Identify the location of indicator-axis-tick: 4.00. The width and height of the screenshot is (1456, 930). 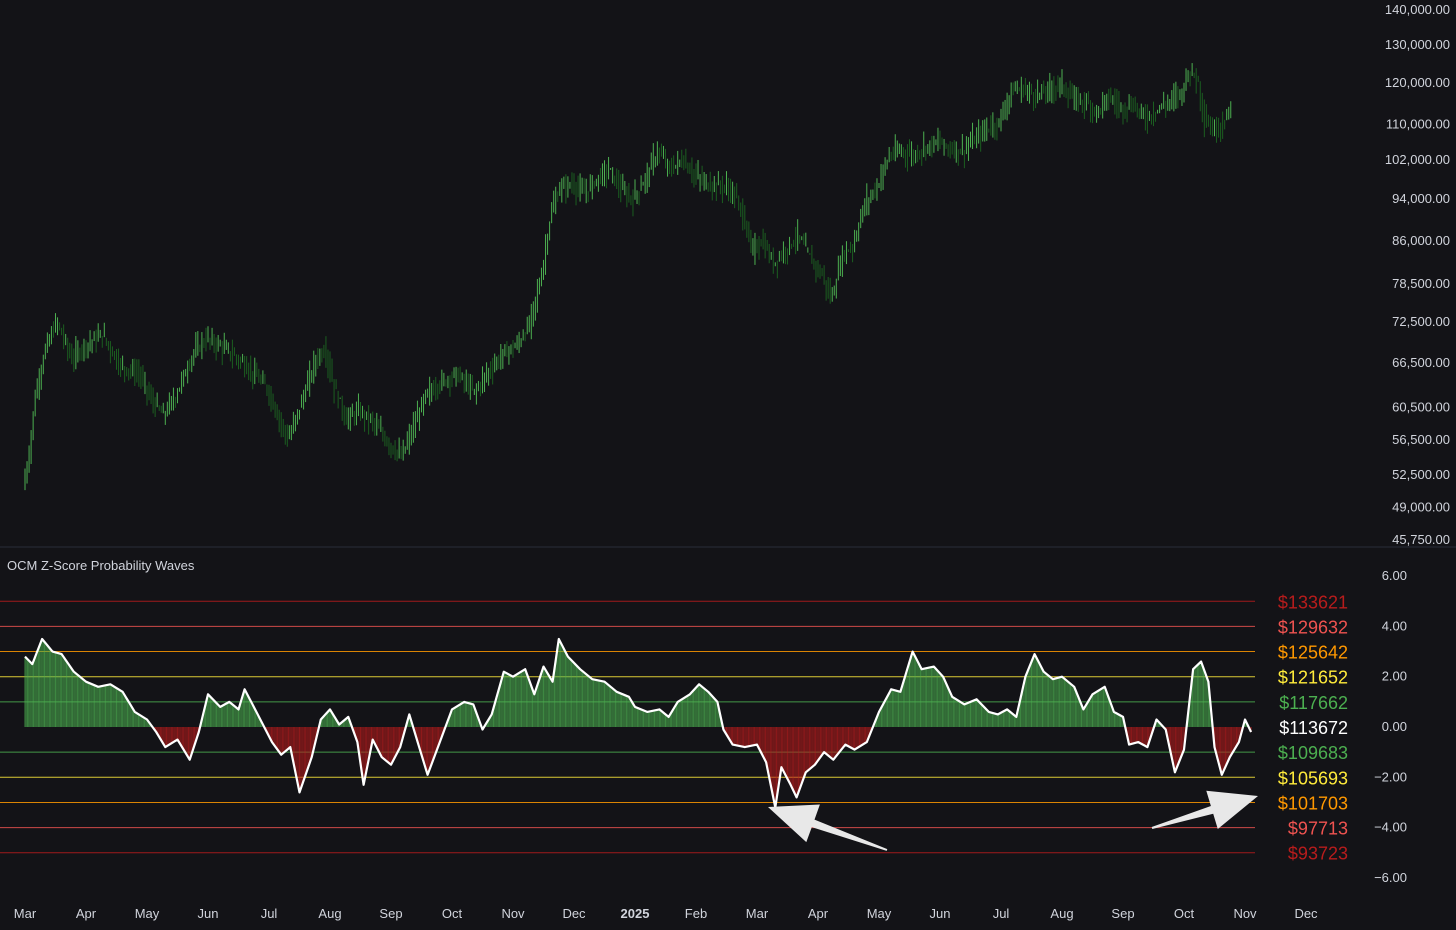
(1394, 625).